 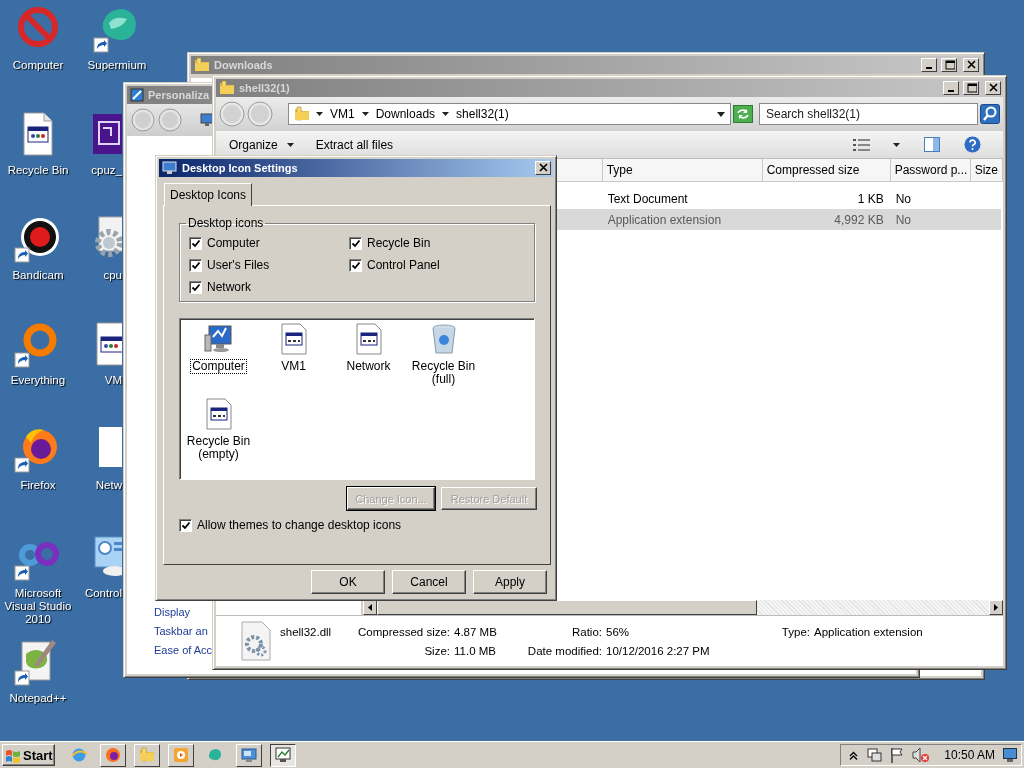 What do you see at coordinates (972, 144) in the screenshot?
I see `help-icon` at bounding box center [972, 144].